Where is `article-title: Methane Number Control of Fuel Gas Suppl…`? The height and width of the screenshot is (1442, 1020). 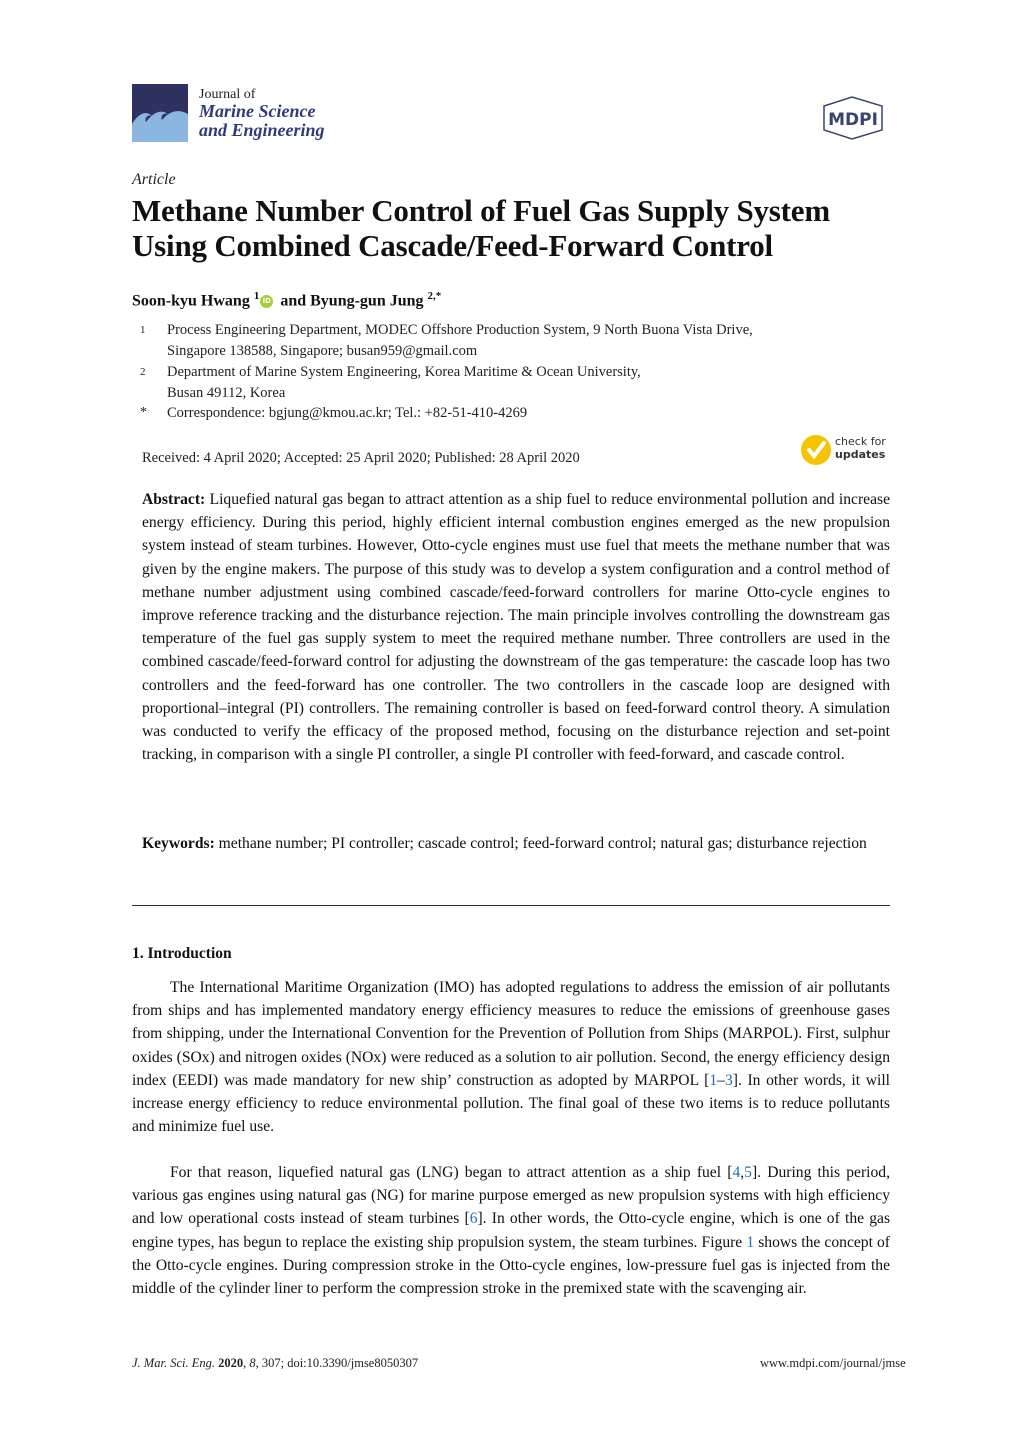 article-title: Methane Number Control of Fuel Gas Suppl… is located at coordinates (517, 228).